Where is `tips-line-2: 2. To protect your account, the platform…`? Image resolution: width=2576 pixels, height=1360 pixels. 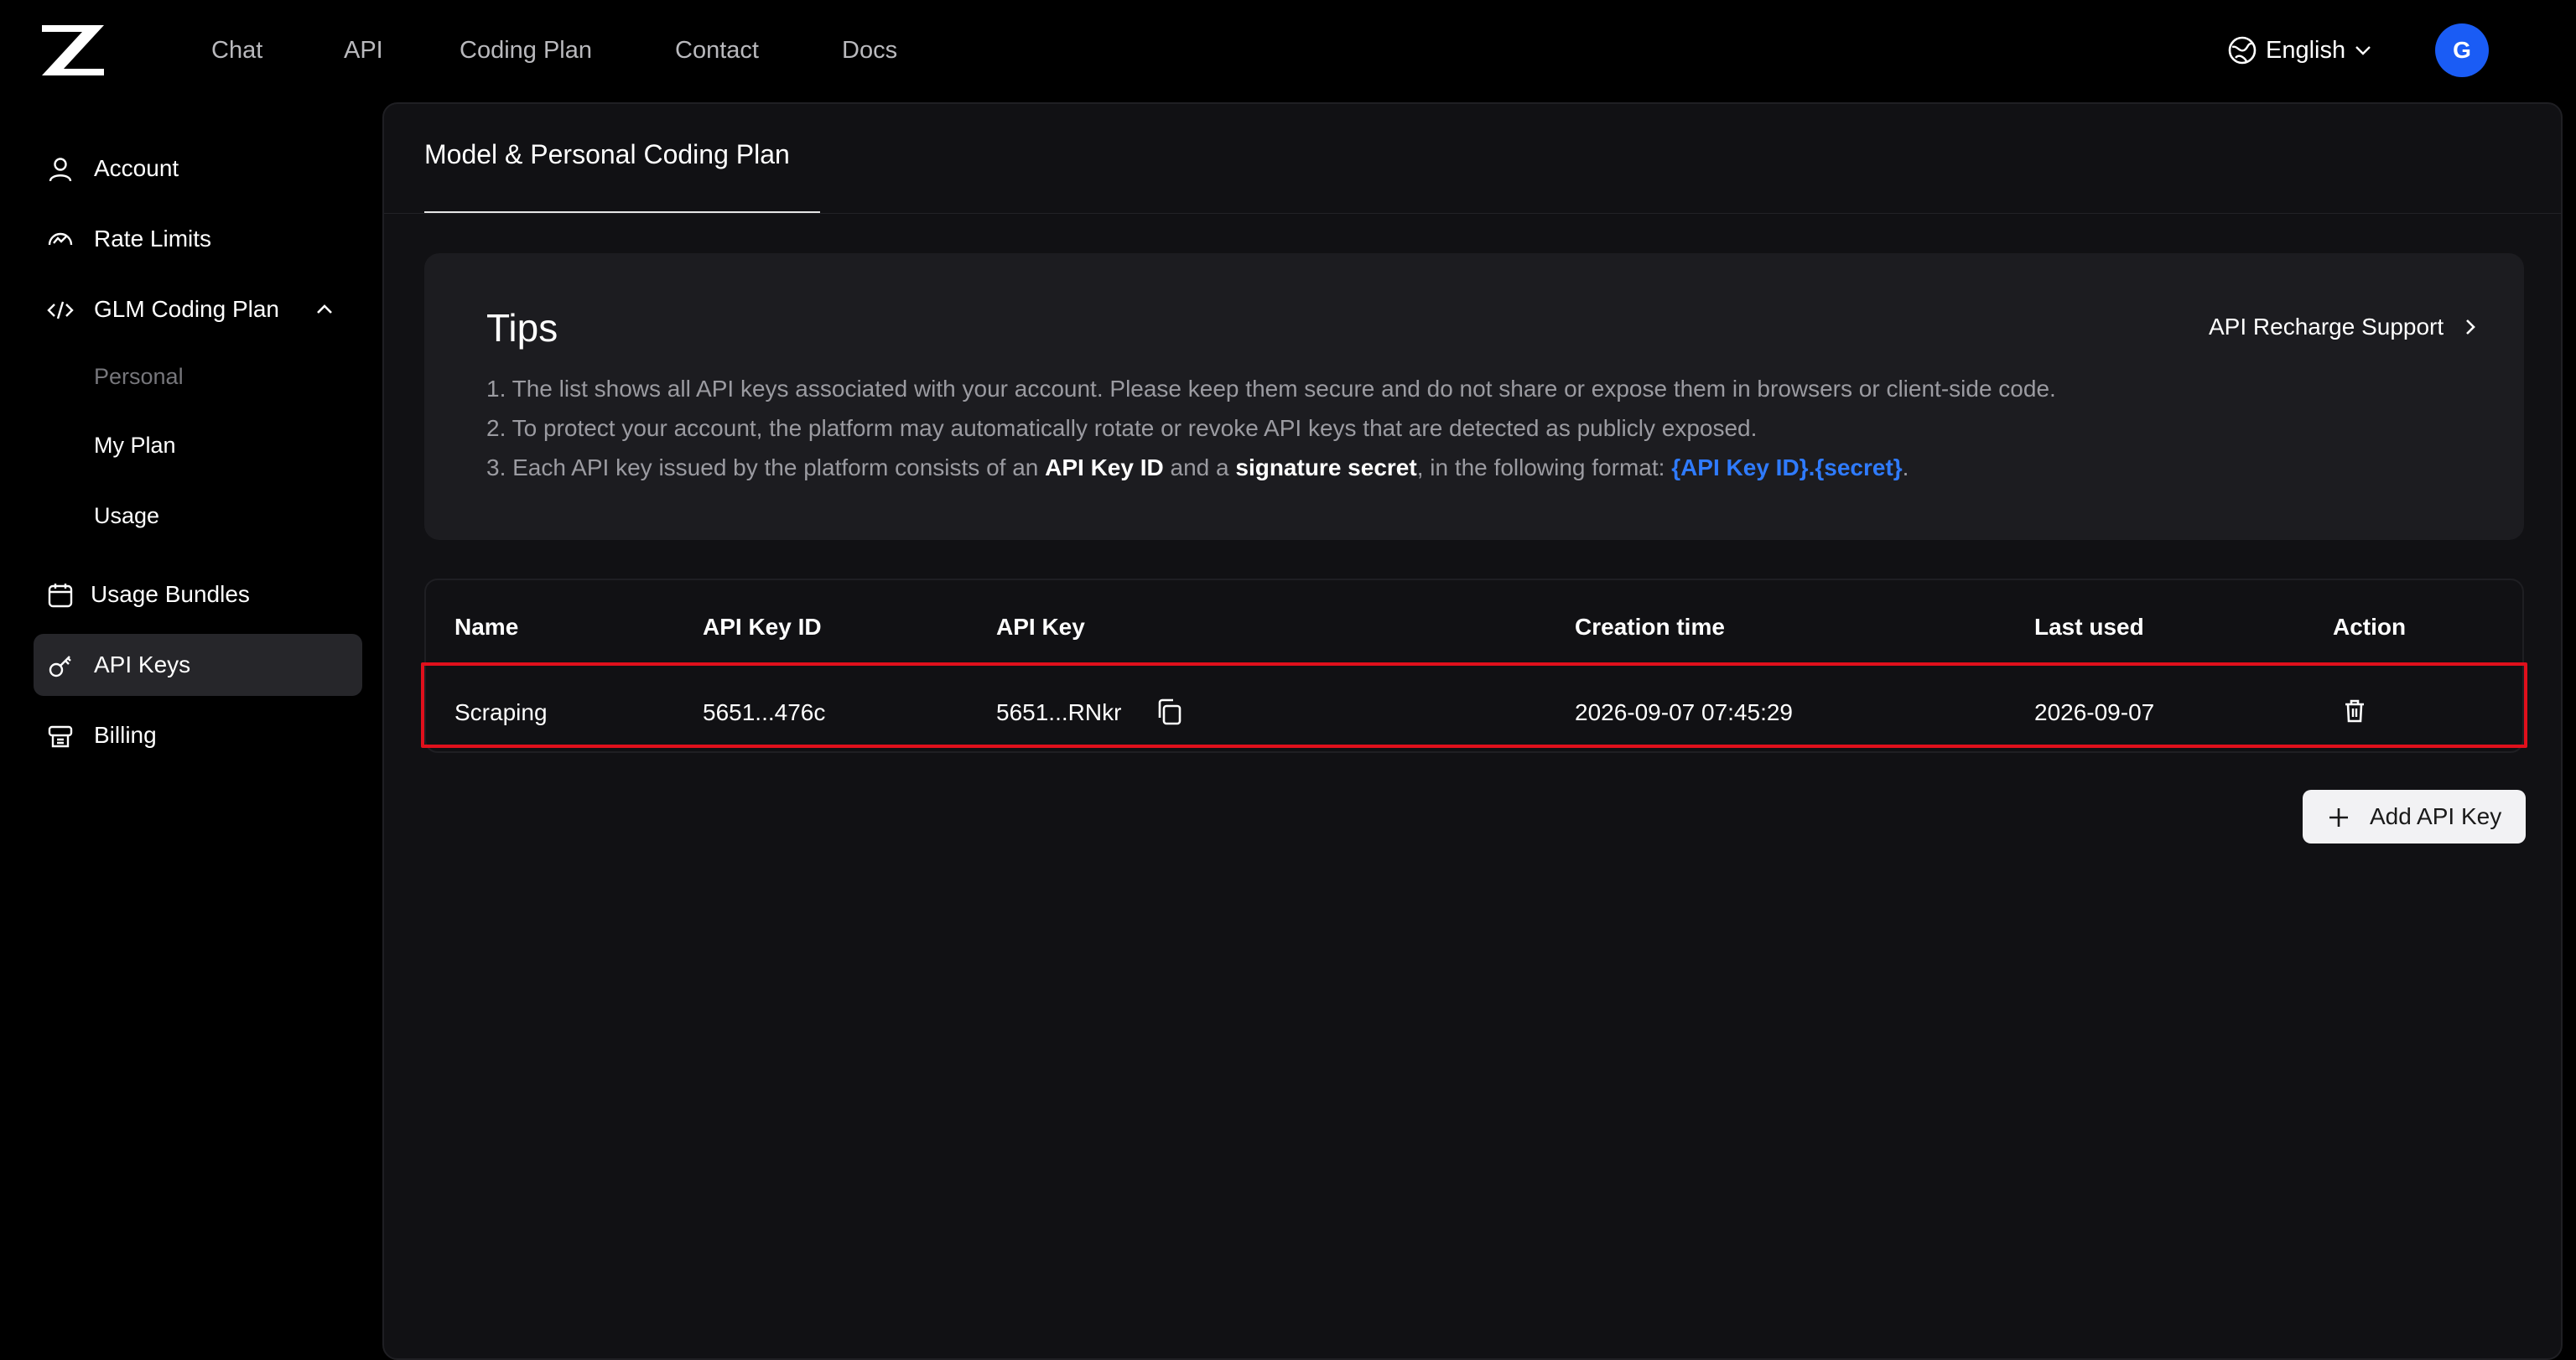
tips-line-2: 2. To protect your account, the platform… is located at coordinates (1122, 428).